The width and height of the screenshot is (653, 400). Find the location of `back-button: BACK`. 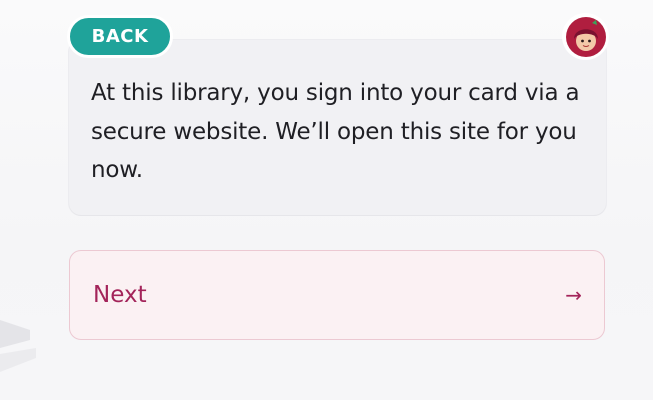

back-button: BACK is located at coordinates (120, 36).